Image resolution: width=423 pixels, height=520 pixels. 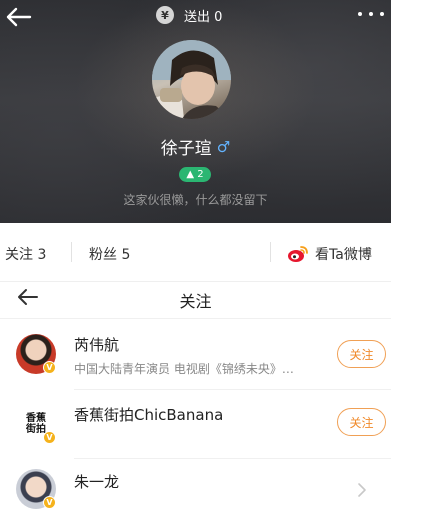 What do you see at coordinates (186, 149) in the screenshot?
I see `user-name: 徐子瑄` at bounding box center [186, 149].